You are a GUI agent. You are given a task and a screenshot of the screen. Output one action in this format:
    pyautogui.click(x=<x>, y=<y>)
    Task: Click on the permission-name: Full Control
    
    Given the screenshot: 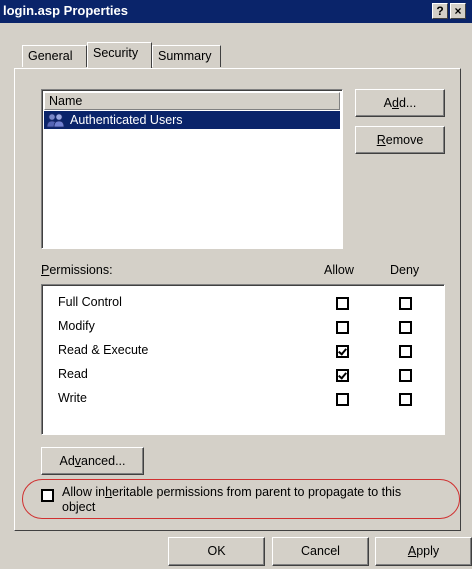 What is the action you would take?
    pyautogui.click(x=90, y=302)
    